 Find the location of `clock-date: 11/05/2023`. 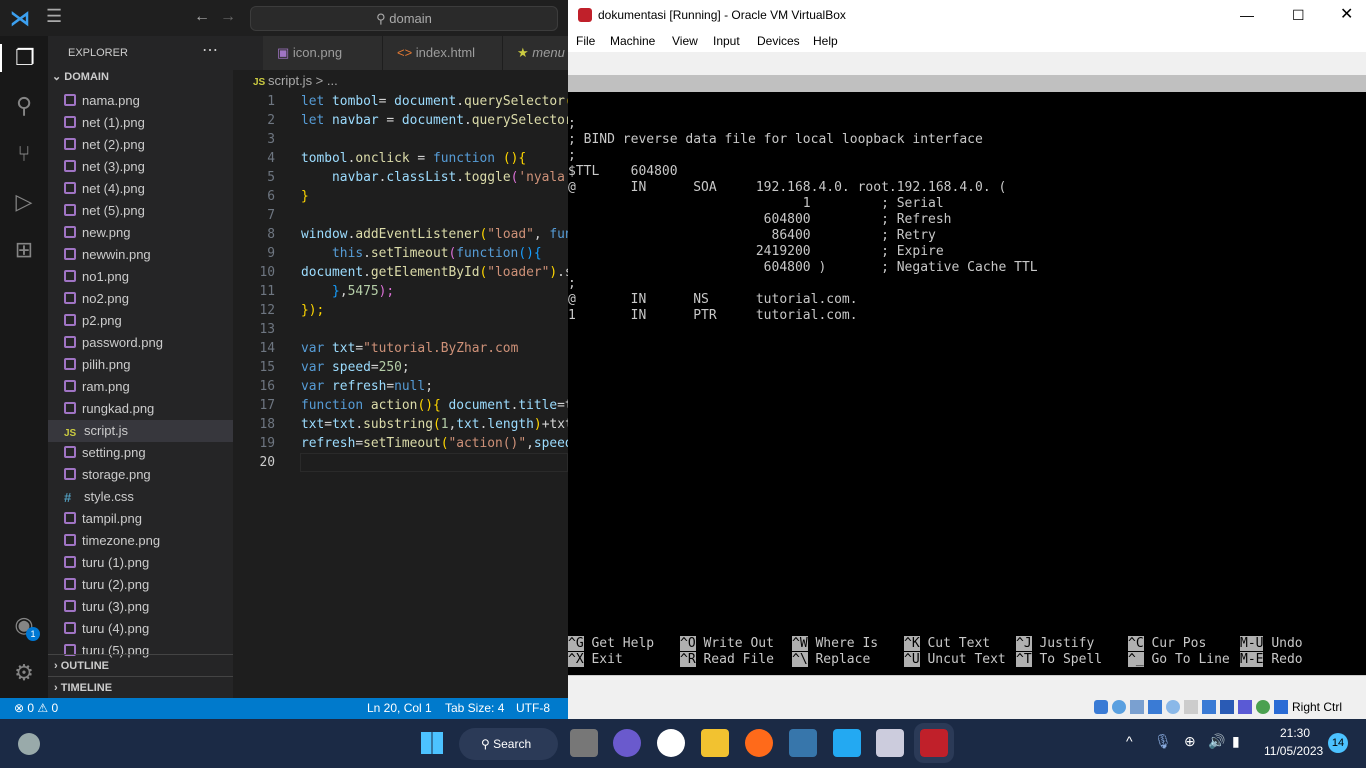

clock-date: 11/05/2023 is located at coordinates (1293, 751).